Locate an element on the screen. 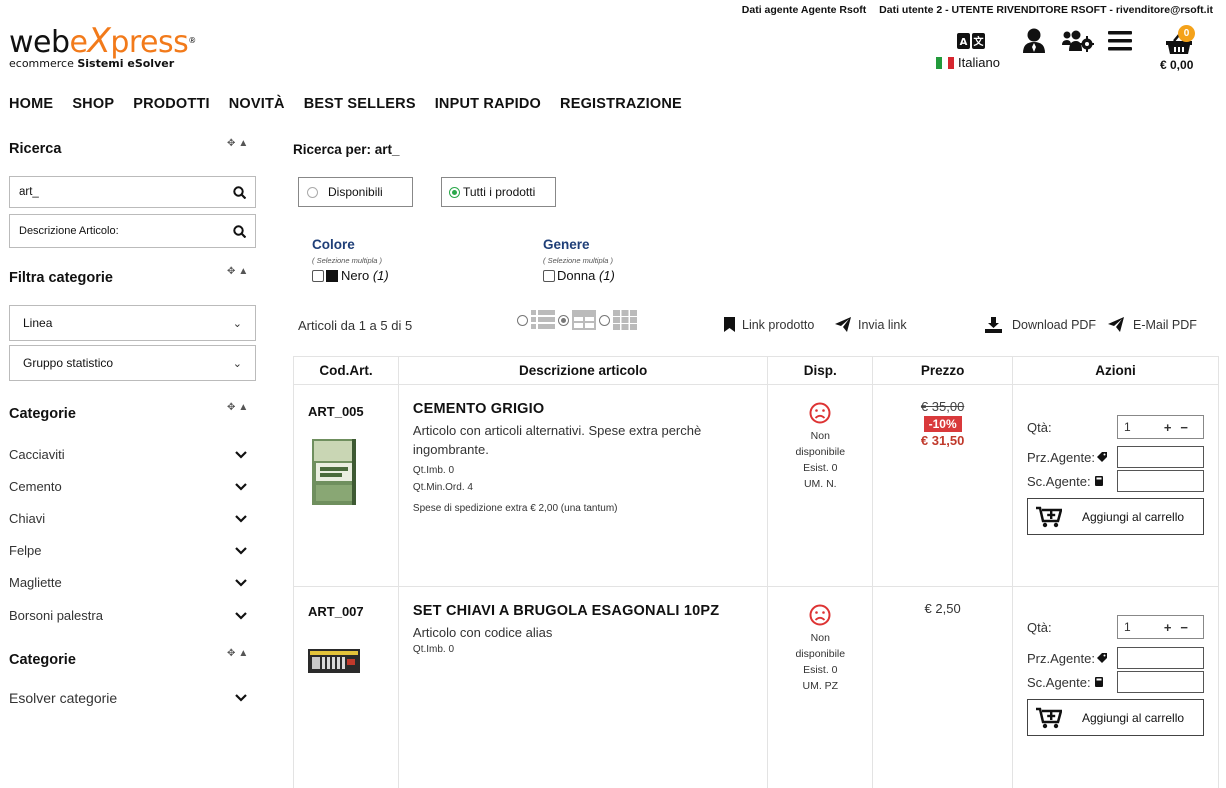 The width and height of the screenshot is (1226, 788). description-search-input: Descrizione Articolo: is located at coordinates (132, 231).